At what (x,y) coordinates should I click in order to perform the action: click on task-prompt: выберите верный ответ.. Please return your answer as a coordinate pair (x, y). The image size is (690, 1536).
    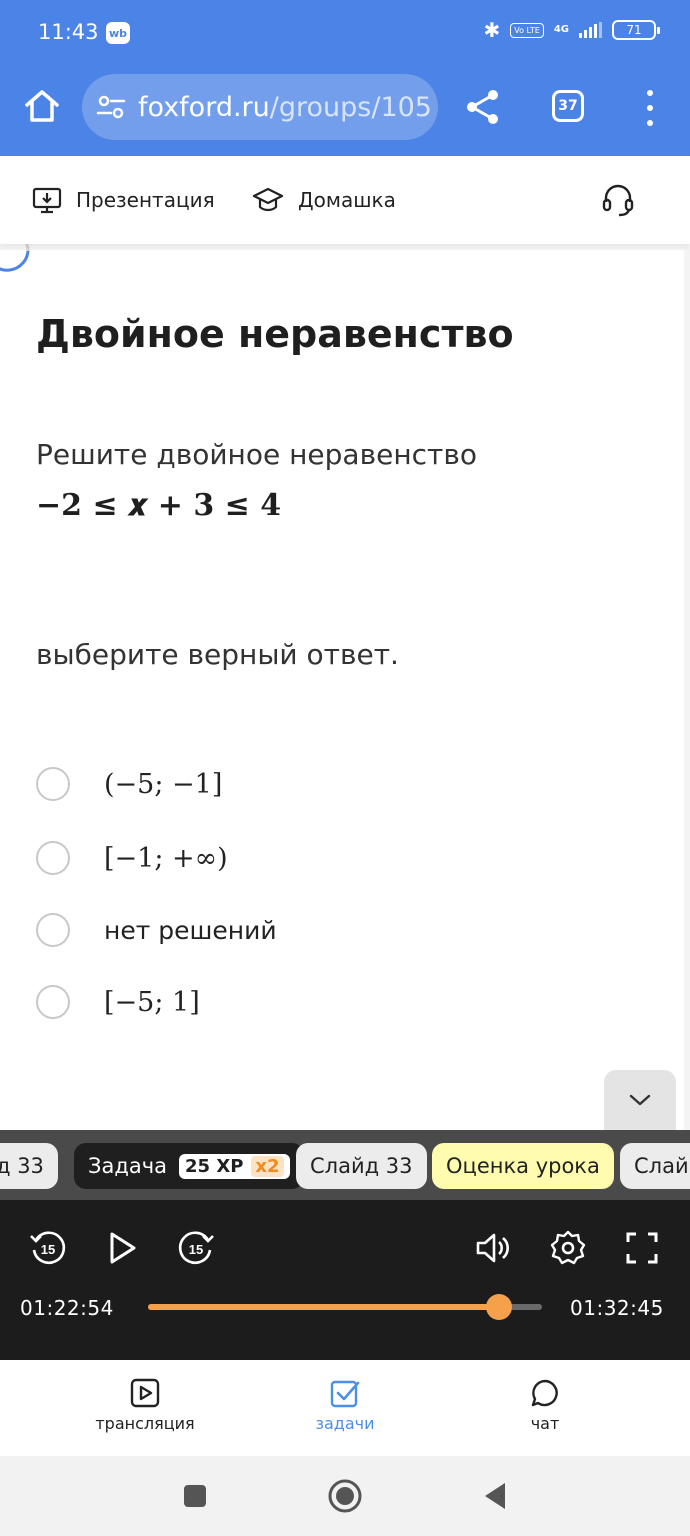
    Looking at the image, I should click on (217, 654).